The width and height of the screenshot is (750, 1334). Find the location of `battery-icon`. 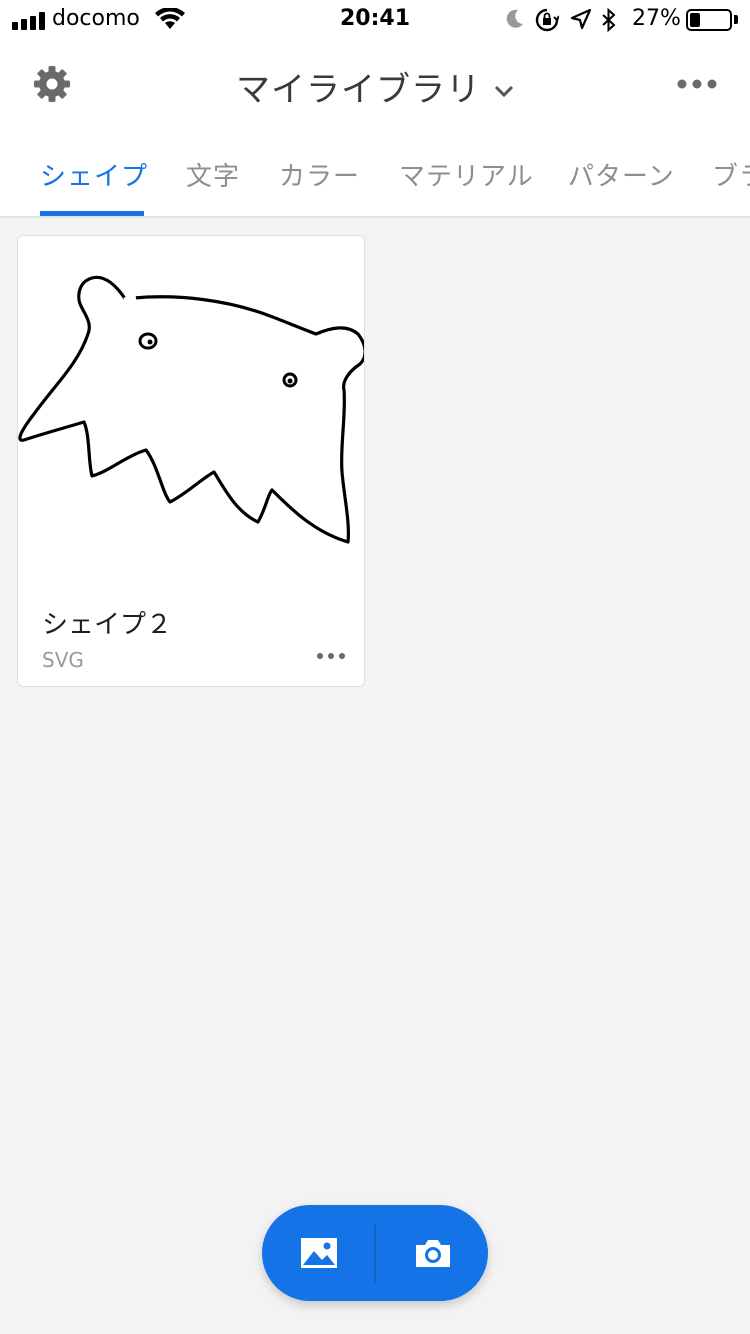

battery-icon is located at coordinates (709, 20).